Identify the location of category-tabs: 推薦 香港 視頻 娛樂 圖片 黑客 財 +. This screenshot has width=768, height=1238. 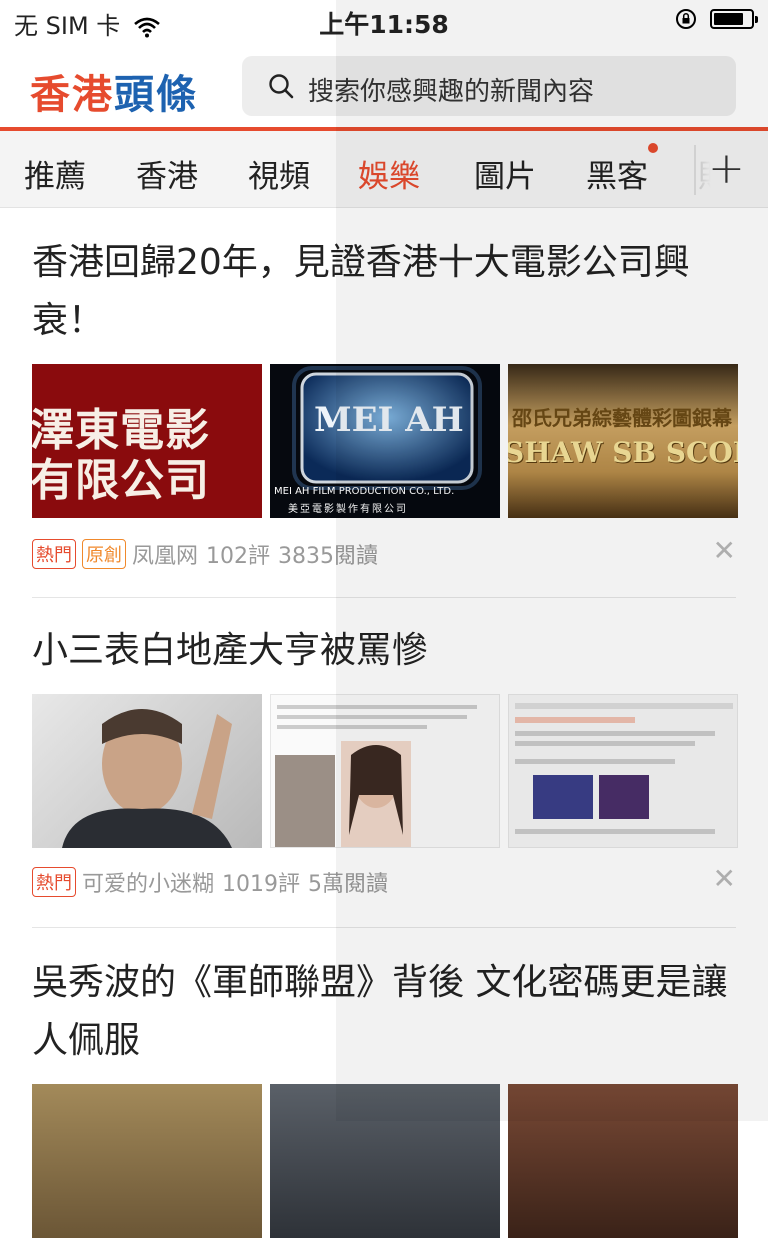
(384, 169).